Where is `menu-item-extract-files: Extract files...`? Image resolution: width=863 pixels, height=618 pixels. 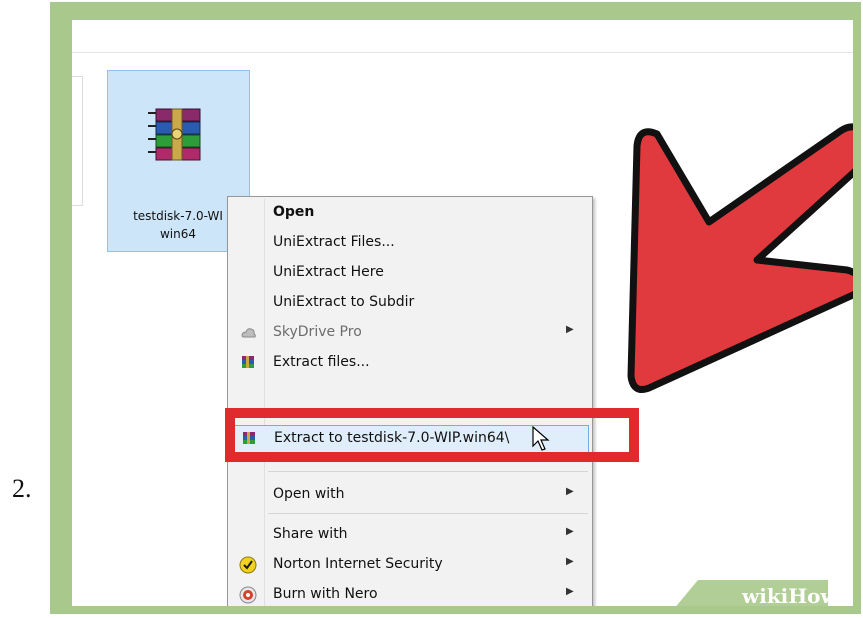 menu-item-extract-files: Extract files... is located at coordinates (409, 363).